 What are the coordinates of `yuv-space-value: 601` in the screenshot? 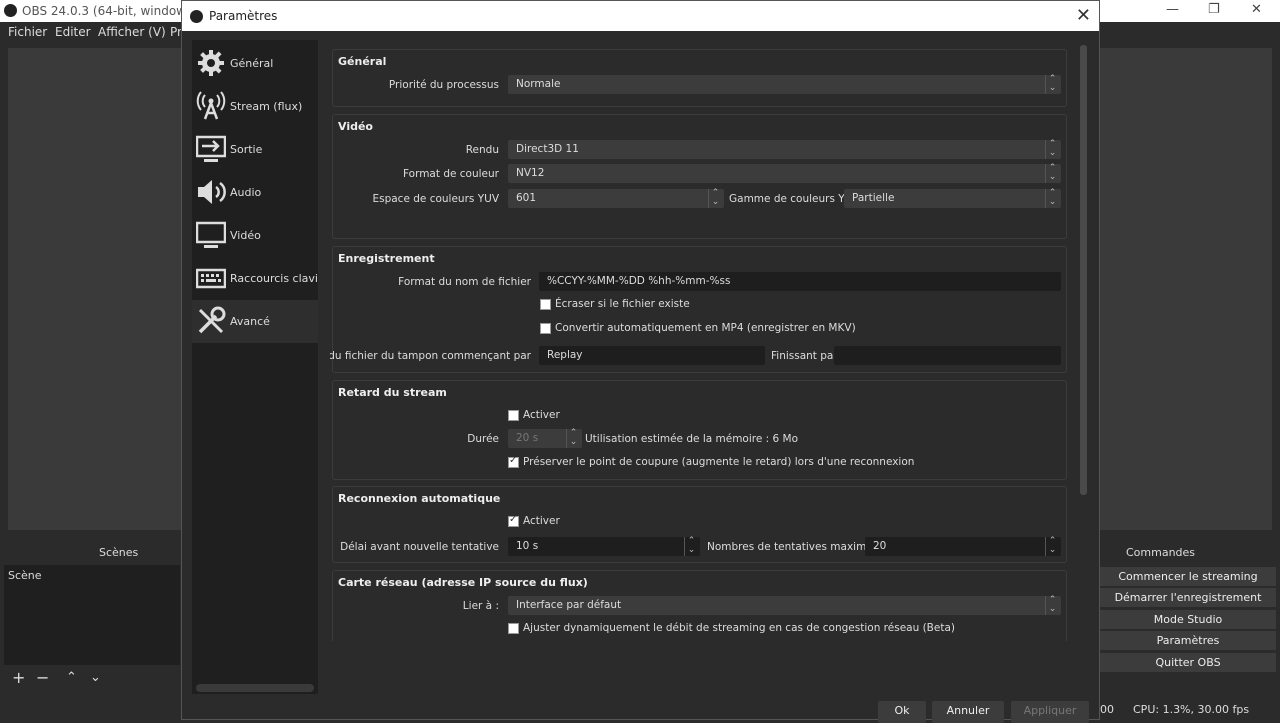 It's located at (526, 198).